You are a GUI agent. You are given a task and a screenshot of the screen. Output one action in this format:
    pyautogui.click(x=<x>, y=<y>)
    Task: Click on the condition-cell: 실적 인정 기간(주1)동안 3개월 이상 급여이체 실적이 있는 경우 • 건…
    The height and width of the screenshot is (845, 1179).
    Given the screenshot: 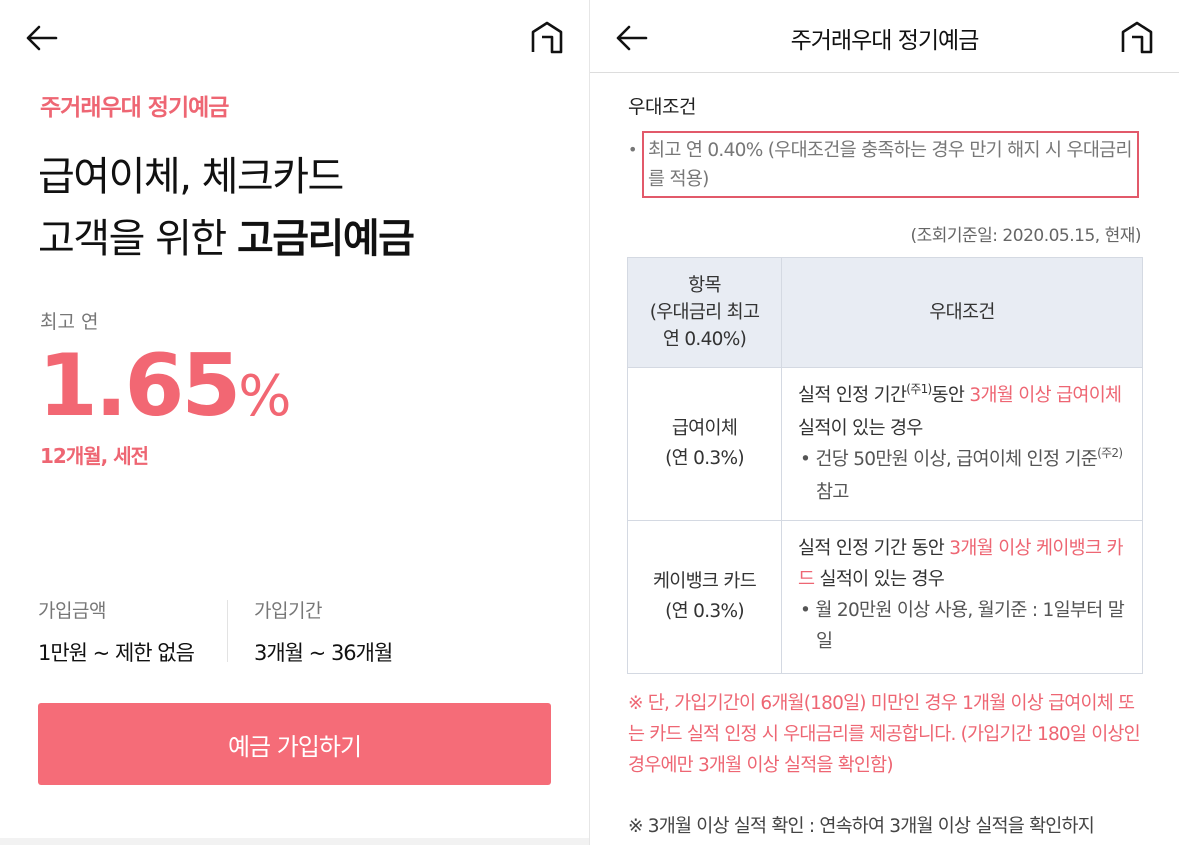 What is the action you would take?
    pyautogui.click(x=962, y=444)
    